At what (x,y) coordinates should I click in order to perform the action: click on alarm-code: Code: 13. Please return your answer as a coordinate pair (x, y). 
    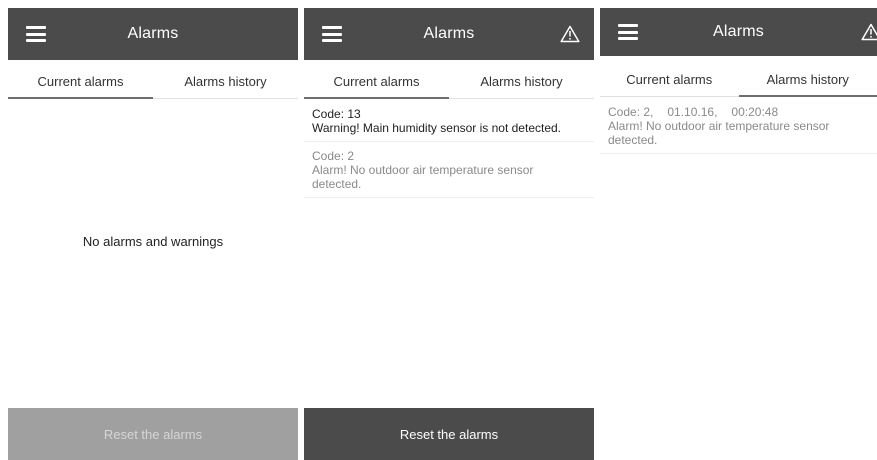
    Looking at the image, I should click on (336, 114).